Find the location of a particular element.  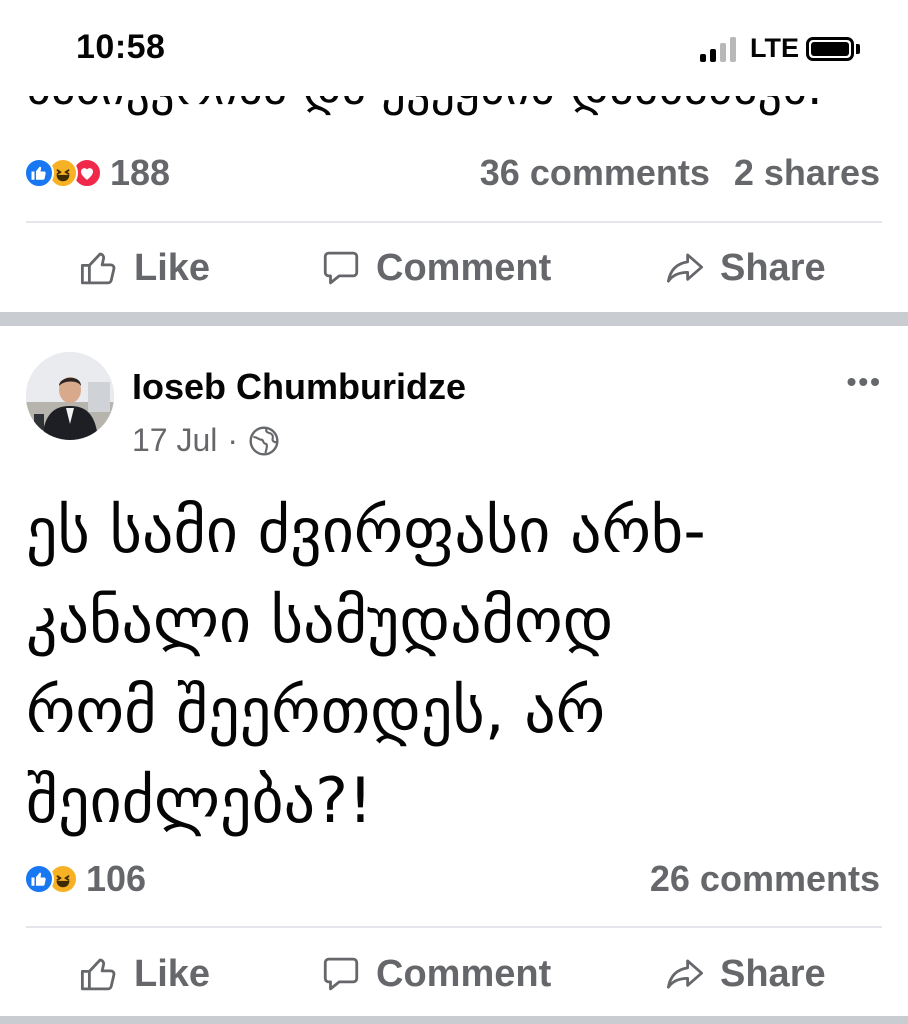

signal-strength-icon is located at coordinates (718, 49).